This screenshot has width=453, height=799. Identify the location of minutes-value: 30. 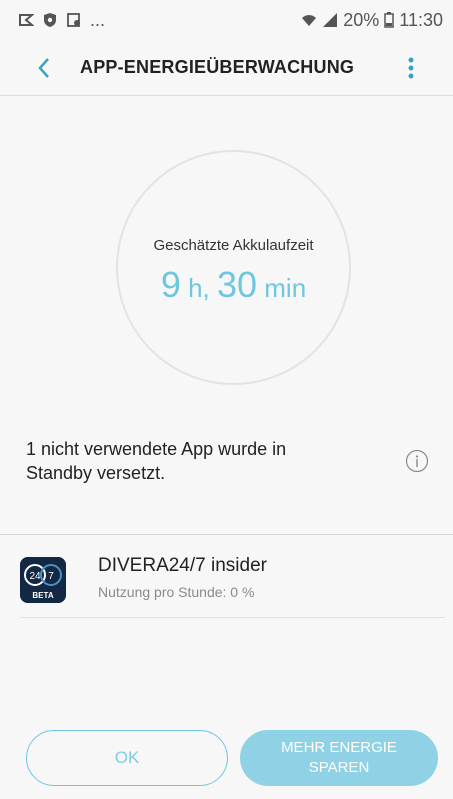
(237, 284).